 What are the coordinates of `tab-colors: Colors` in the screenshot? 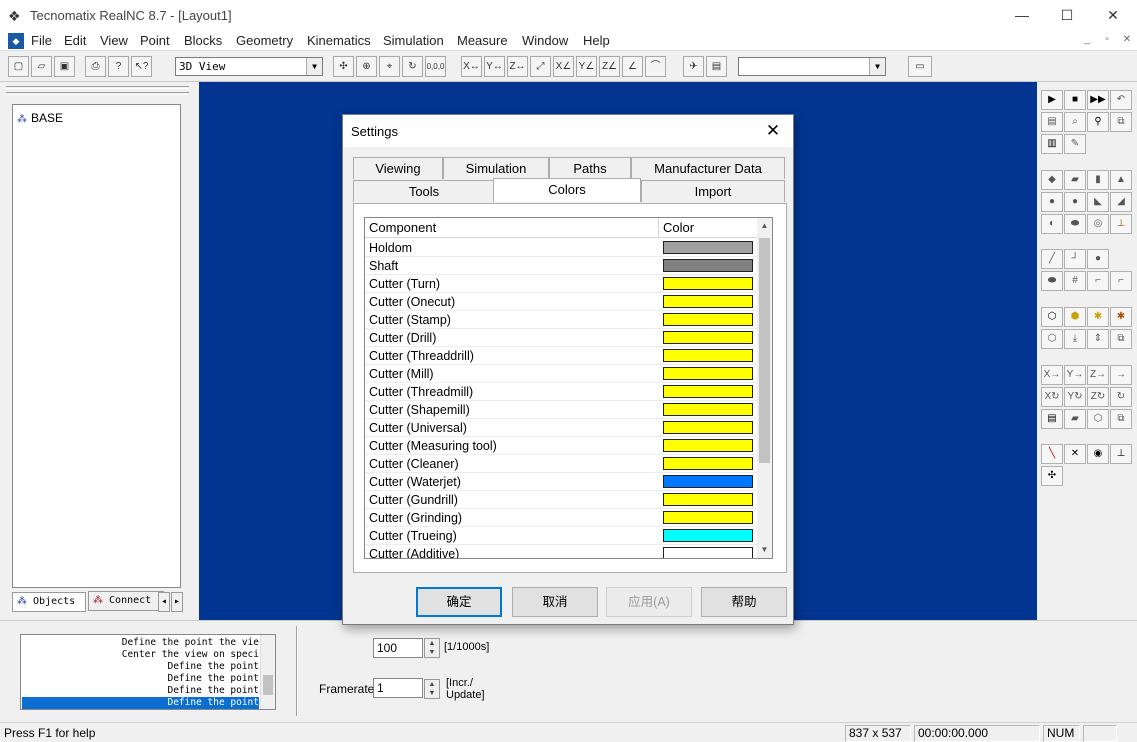 It's located at (567, 190).